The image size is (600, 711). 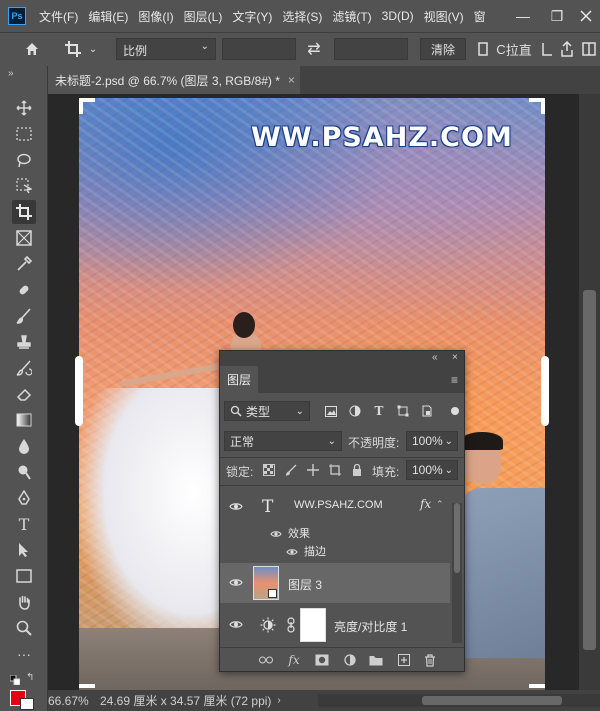 I want to click on lock-all-icon, so click(x=357, y=470).